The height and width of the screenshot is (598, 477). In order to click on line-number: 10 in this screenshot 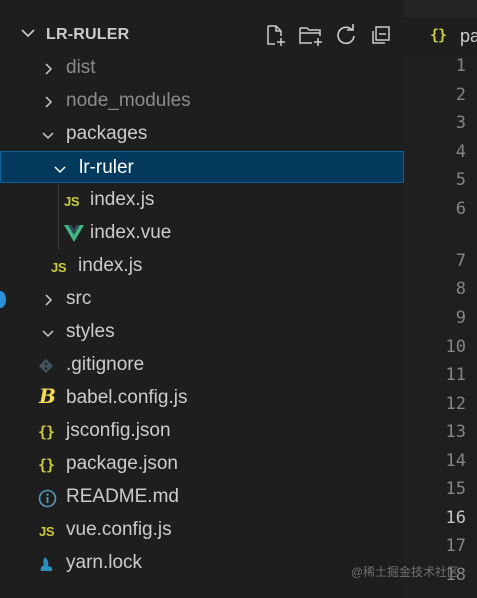, I will do `click(455, 347)`.